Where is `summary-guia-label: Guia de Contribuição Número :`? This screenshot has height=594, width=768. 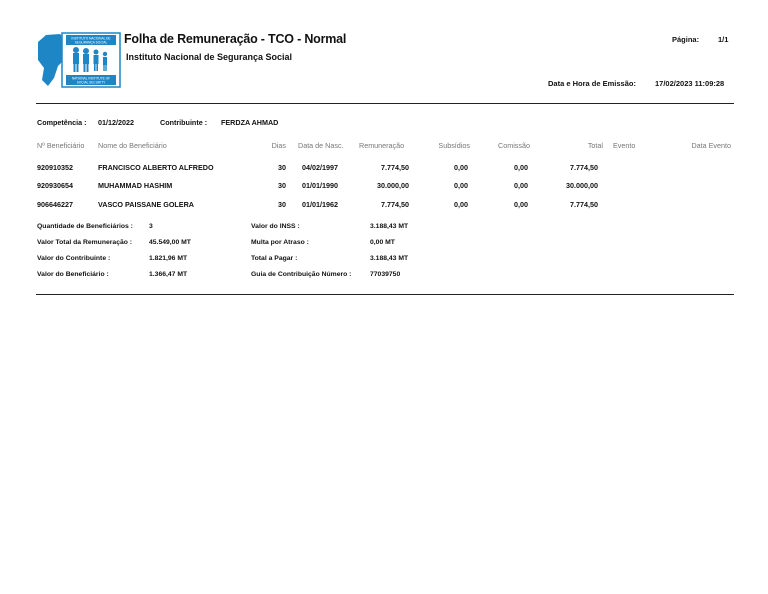
summary-guia-label: Guia de Contribuição Número : is located at coordinates (301, 274).